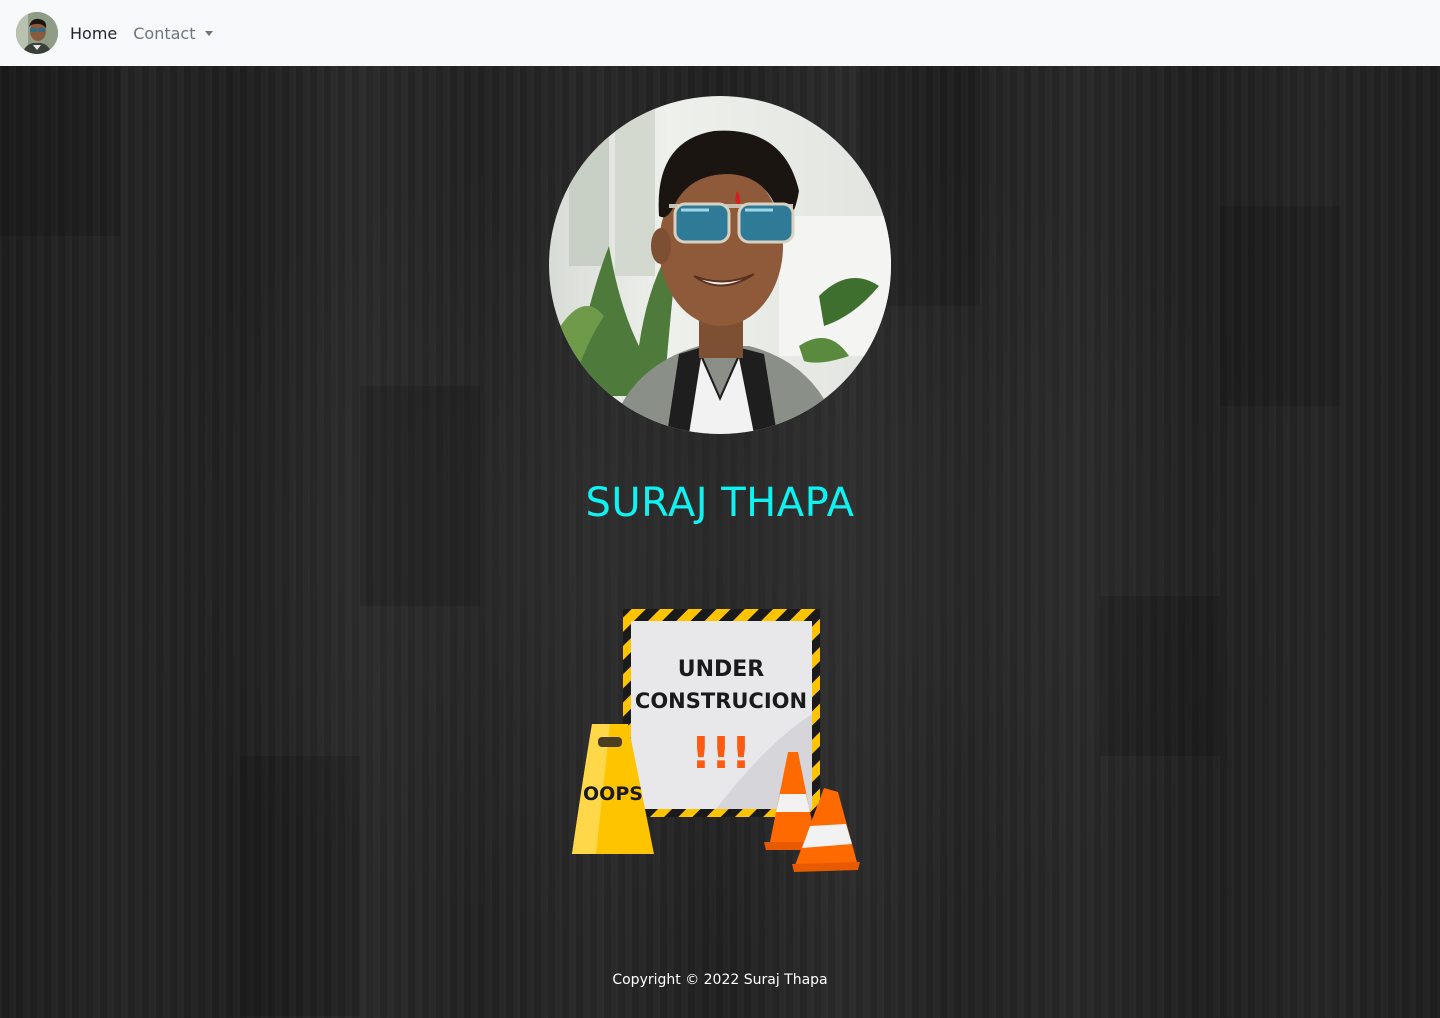 The image size is (1440, 1018). What do you see at coordinates (208, 33) in the screenshot?
I see `caret-down-icon` at bounding box center [208, 33].